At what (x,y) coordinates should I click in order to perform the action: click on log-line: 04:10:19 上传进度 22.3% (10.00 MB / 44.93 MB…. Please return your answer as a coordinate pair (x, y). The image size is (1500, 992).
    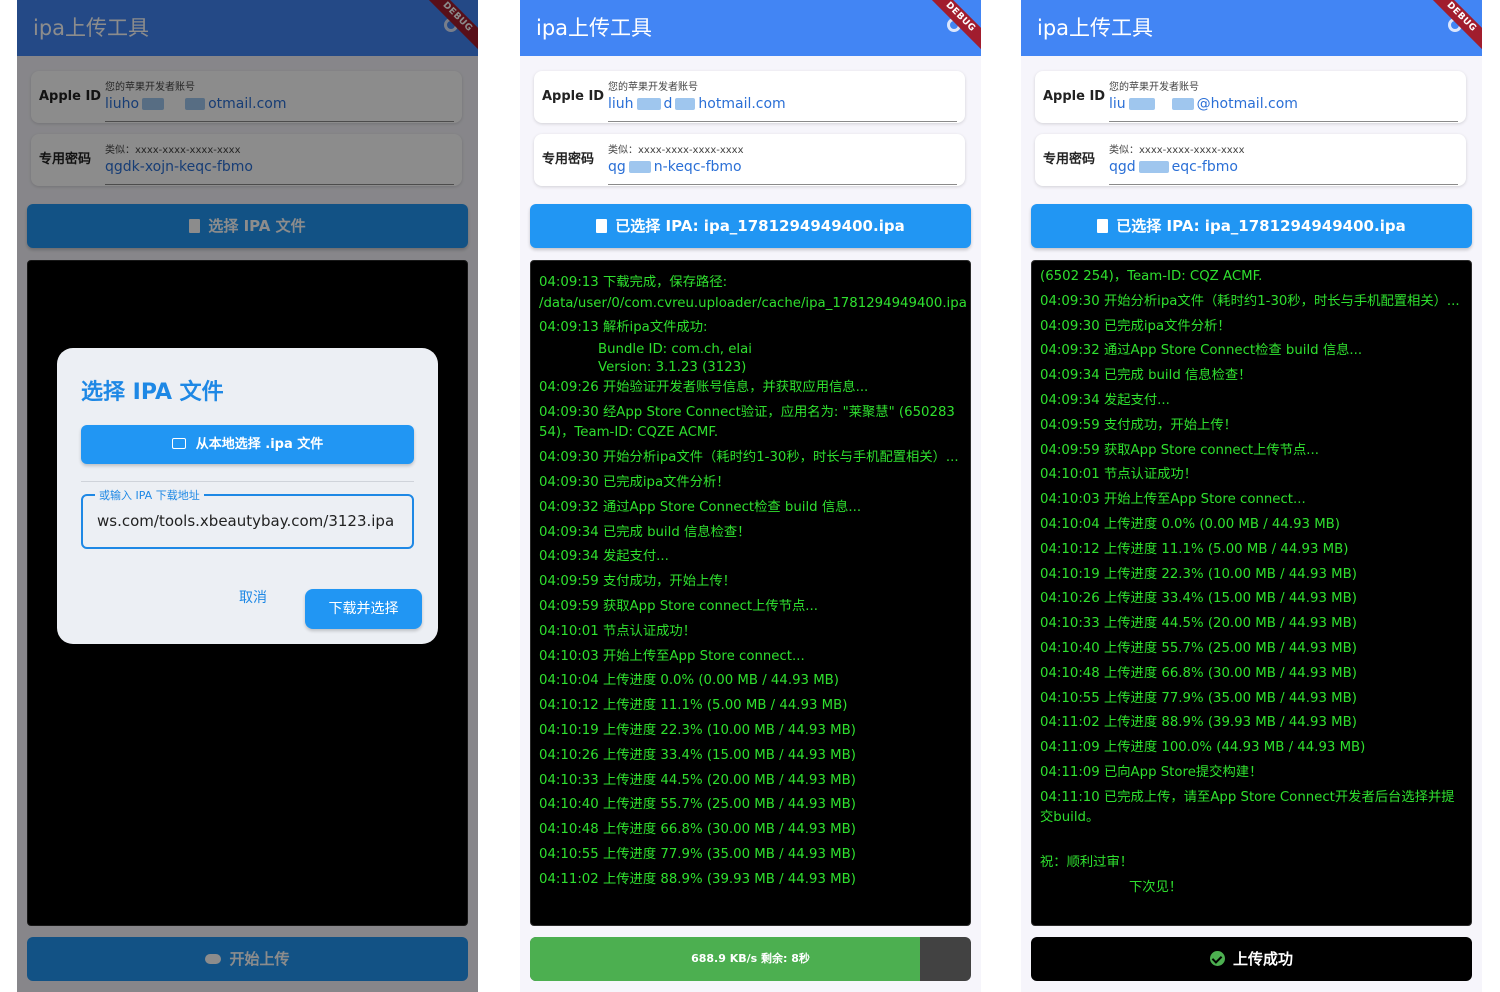
    Looking at the image, I should click on (697, 730).